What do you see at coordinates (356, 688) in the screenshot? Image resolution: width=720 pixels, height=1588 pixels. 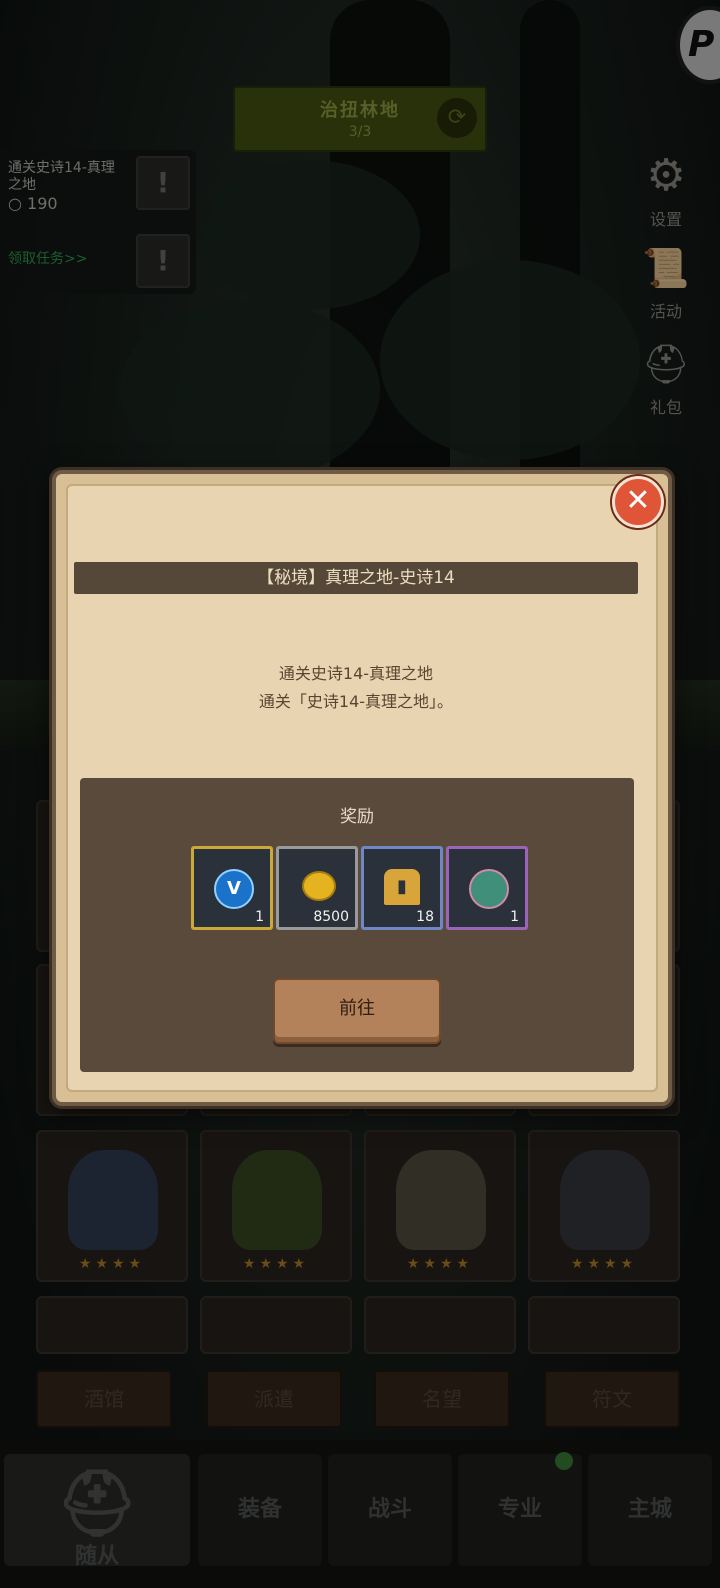 I see `modal-description: 通关史诗14-真理之地 通关「史诗14-真理之地」。` at bounding box center [356, 688].